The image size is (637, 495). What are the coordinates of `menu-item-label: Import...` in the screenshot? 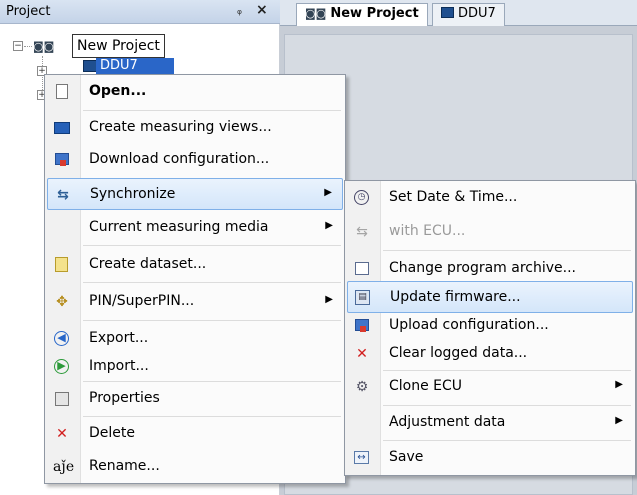 It's located at (119, 366).